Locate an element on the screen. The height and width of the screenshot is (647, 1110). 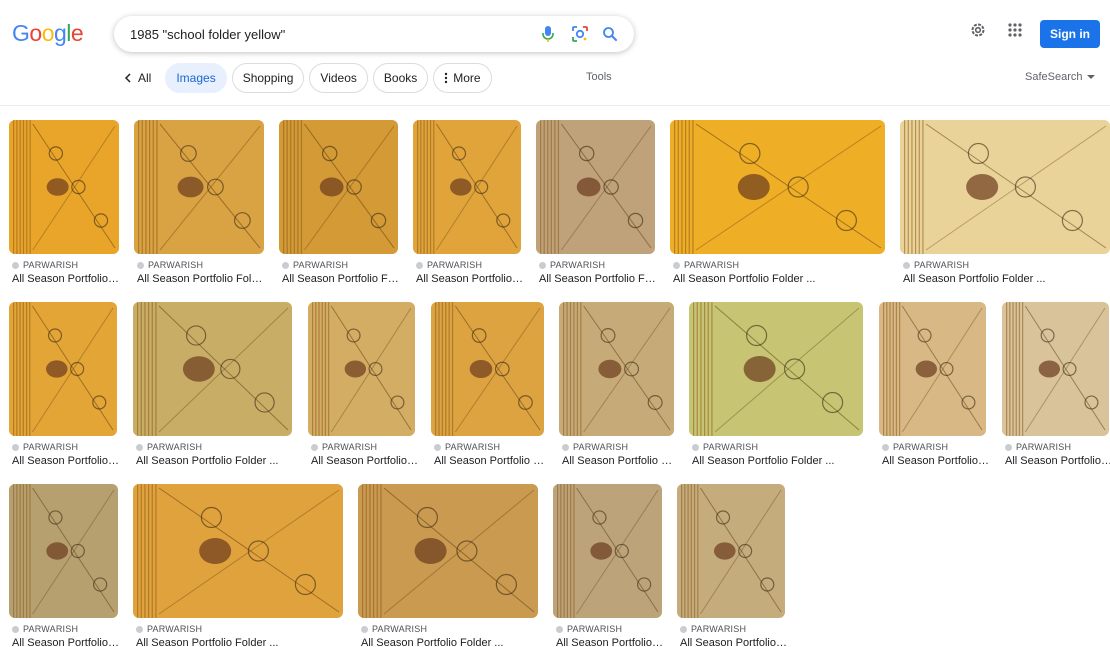
search-input is located at coordinates (330, 34).